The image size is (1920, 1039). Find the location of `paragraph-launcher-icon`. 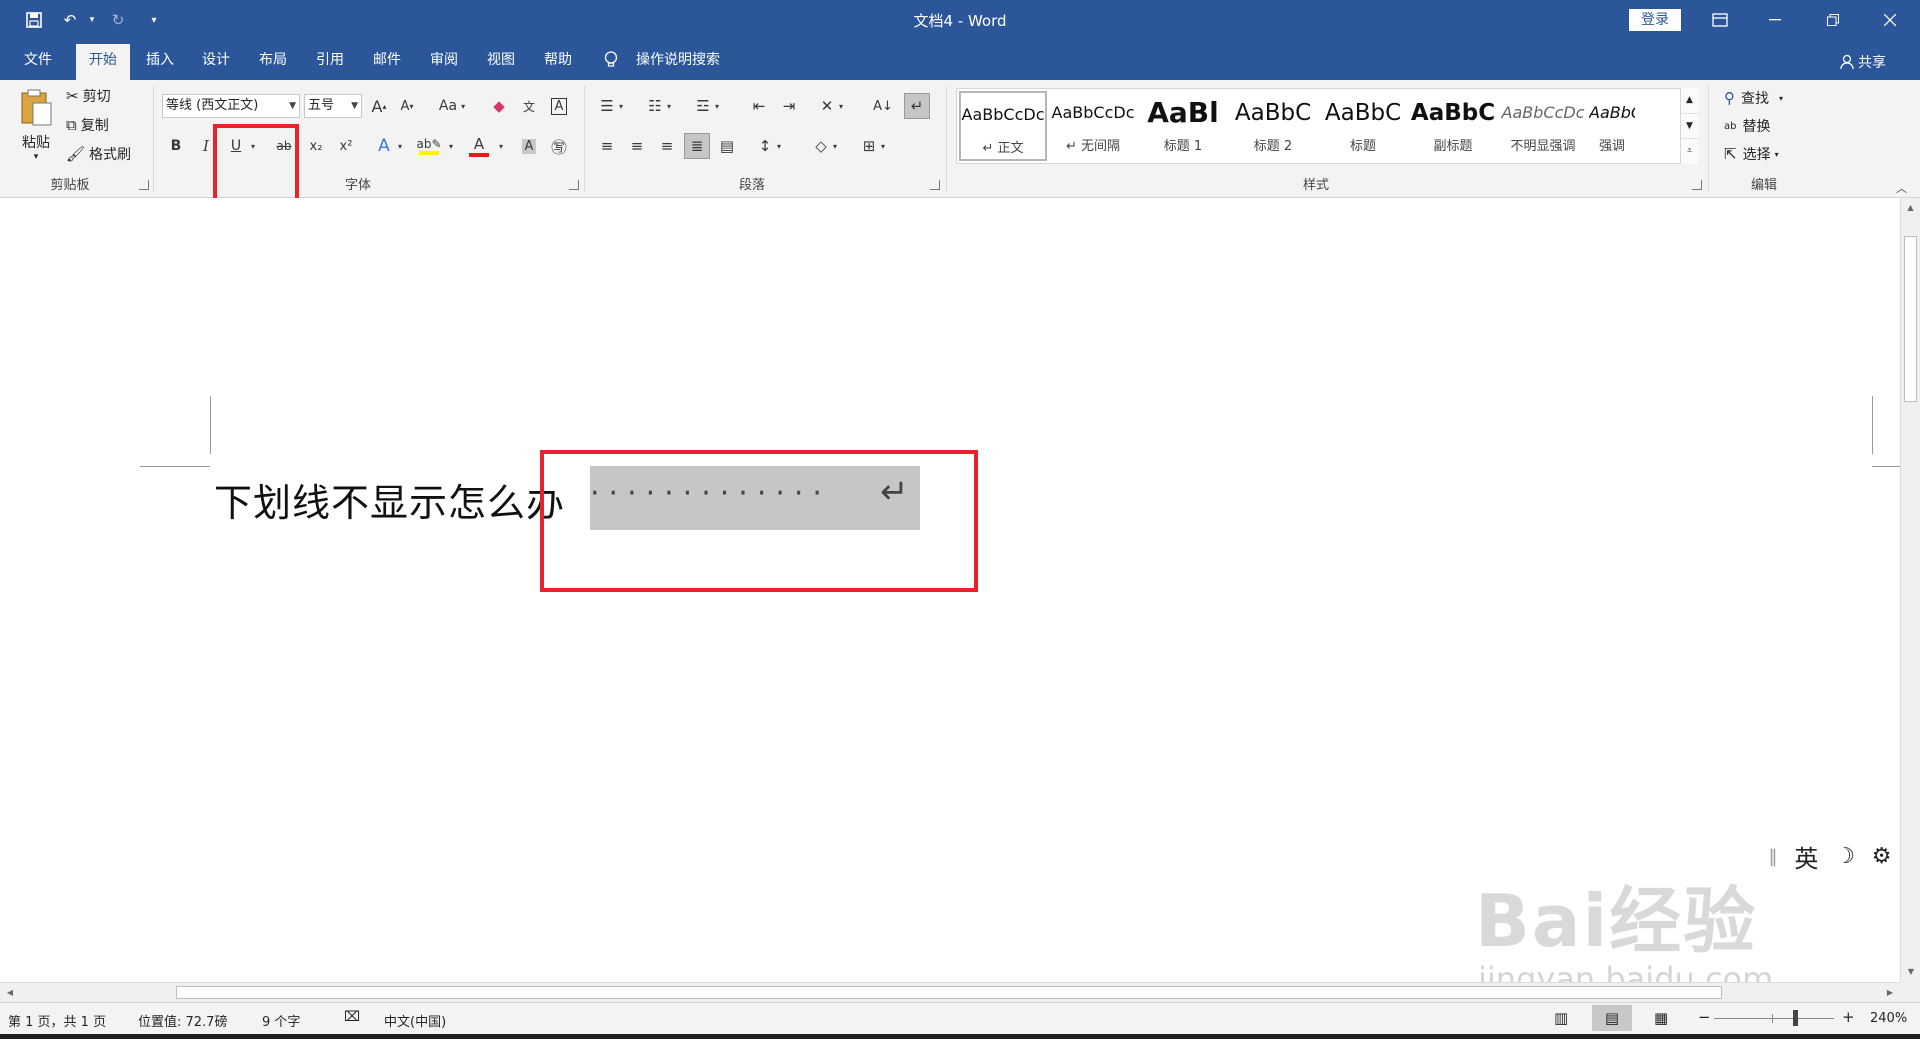

paragraph-launcher-icon is located at coordinates (935, 185).